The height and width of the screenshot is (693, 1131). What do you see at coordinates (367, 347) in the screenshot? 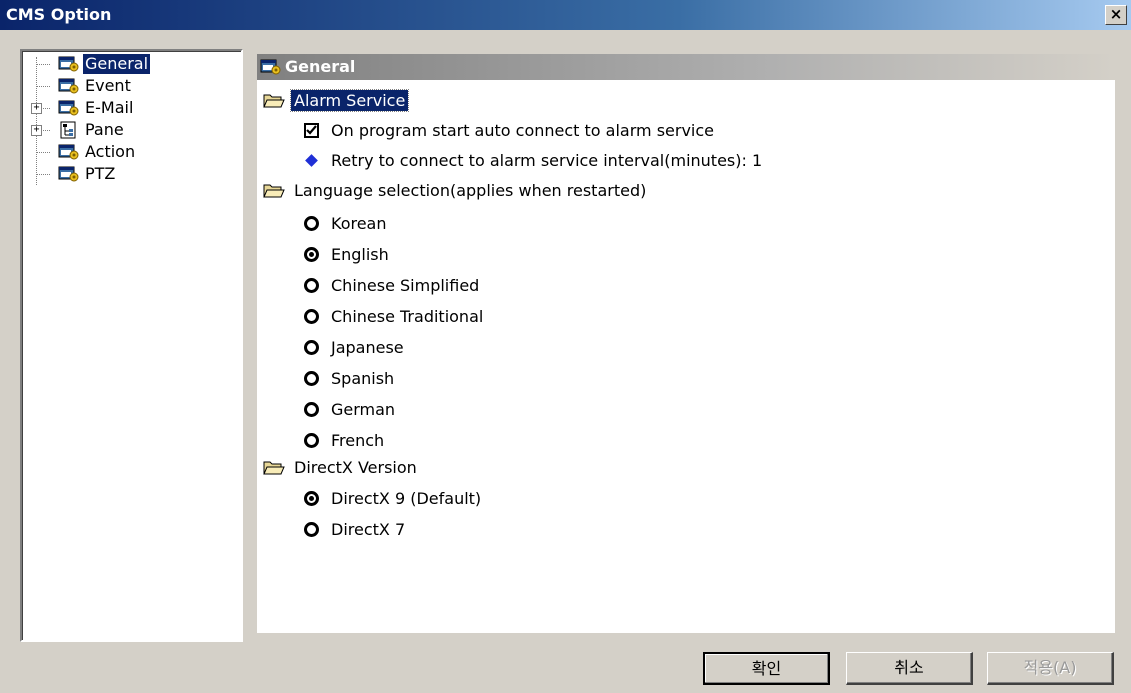
I see `option-label: Japanese` at bounding box center [367, 347].